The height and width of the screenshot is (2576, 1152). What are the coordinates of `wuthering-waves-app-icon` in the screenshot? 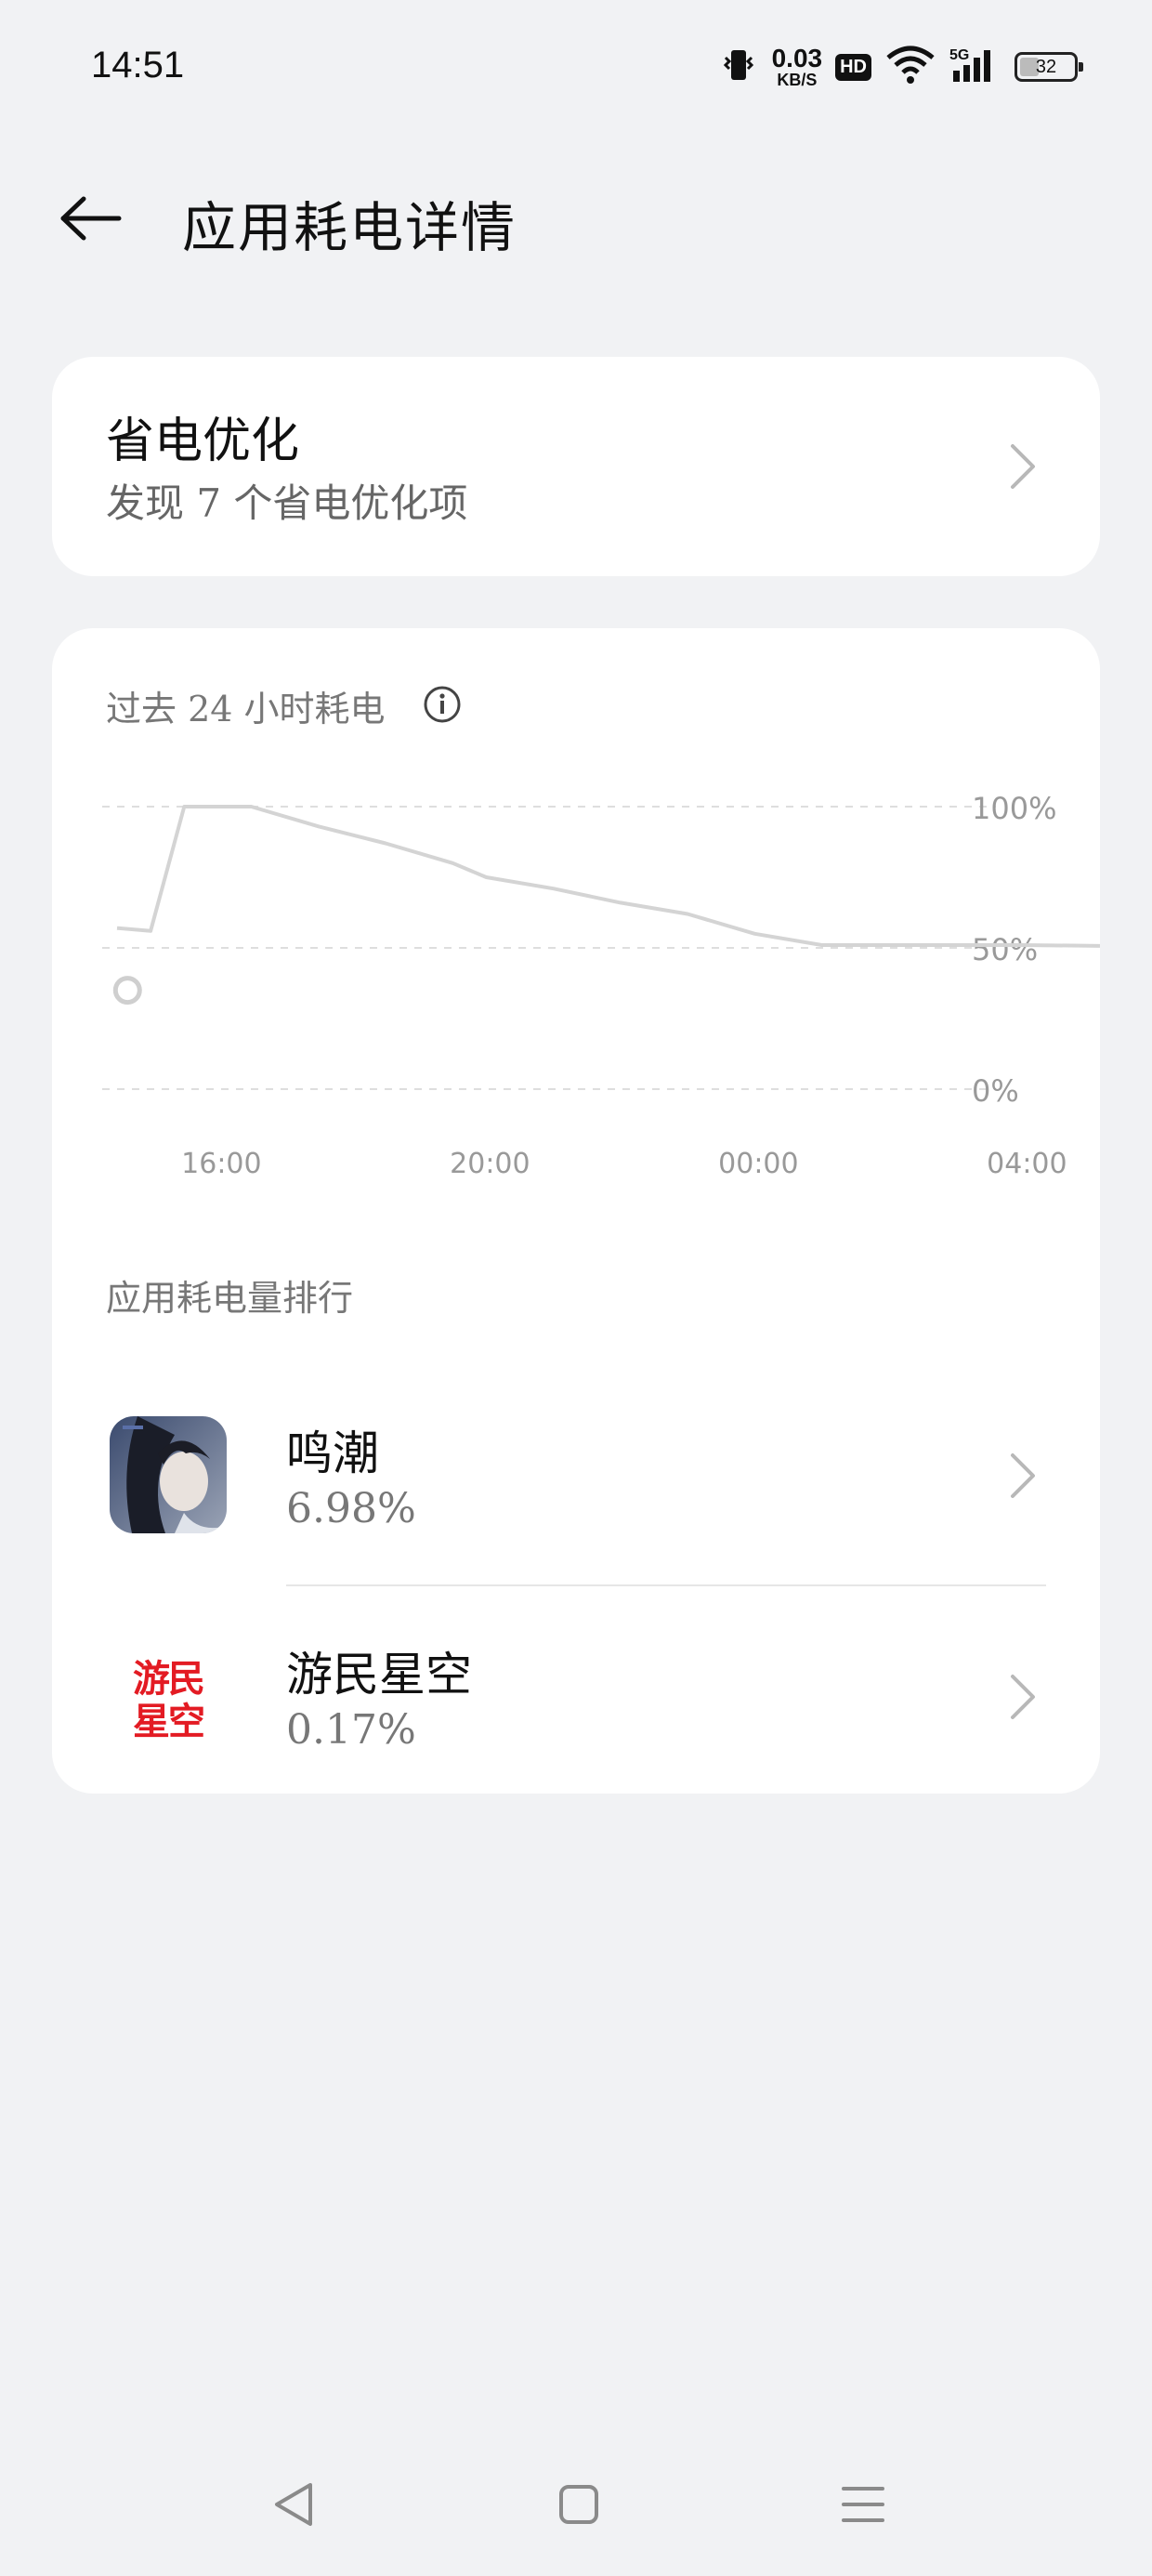 It's located at (168, 1474).